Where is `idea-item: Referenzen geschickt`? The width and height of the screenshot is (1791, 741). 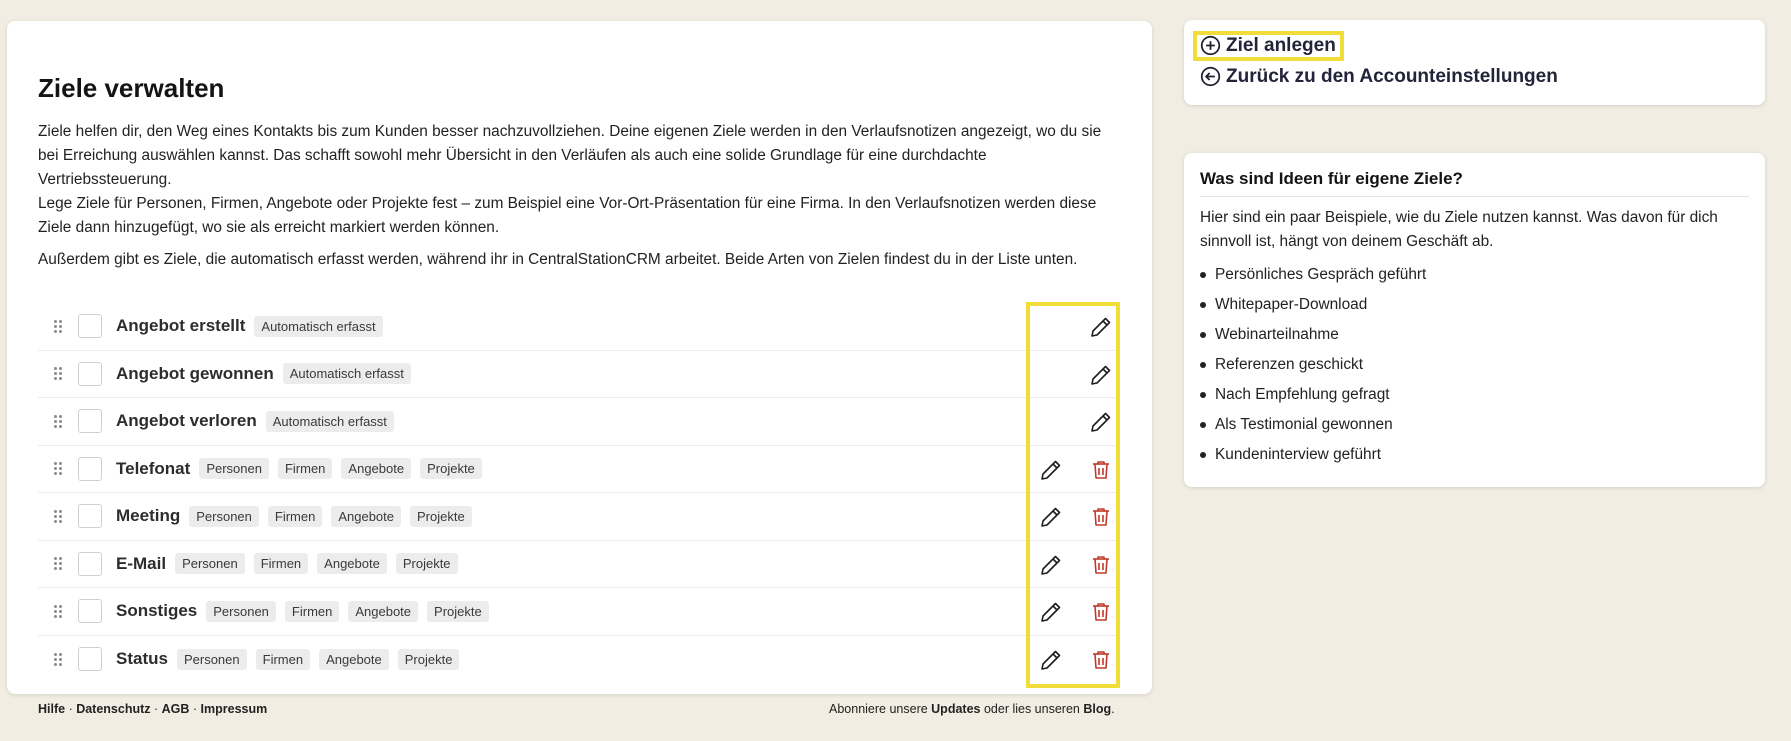 idea-item: Referenzen geschickt is located at coordinates (1474, 365).